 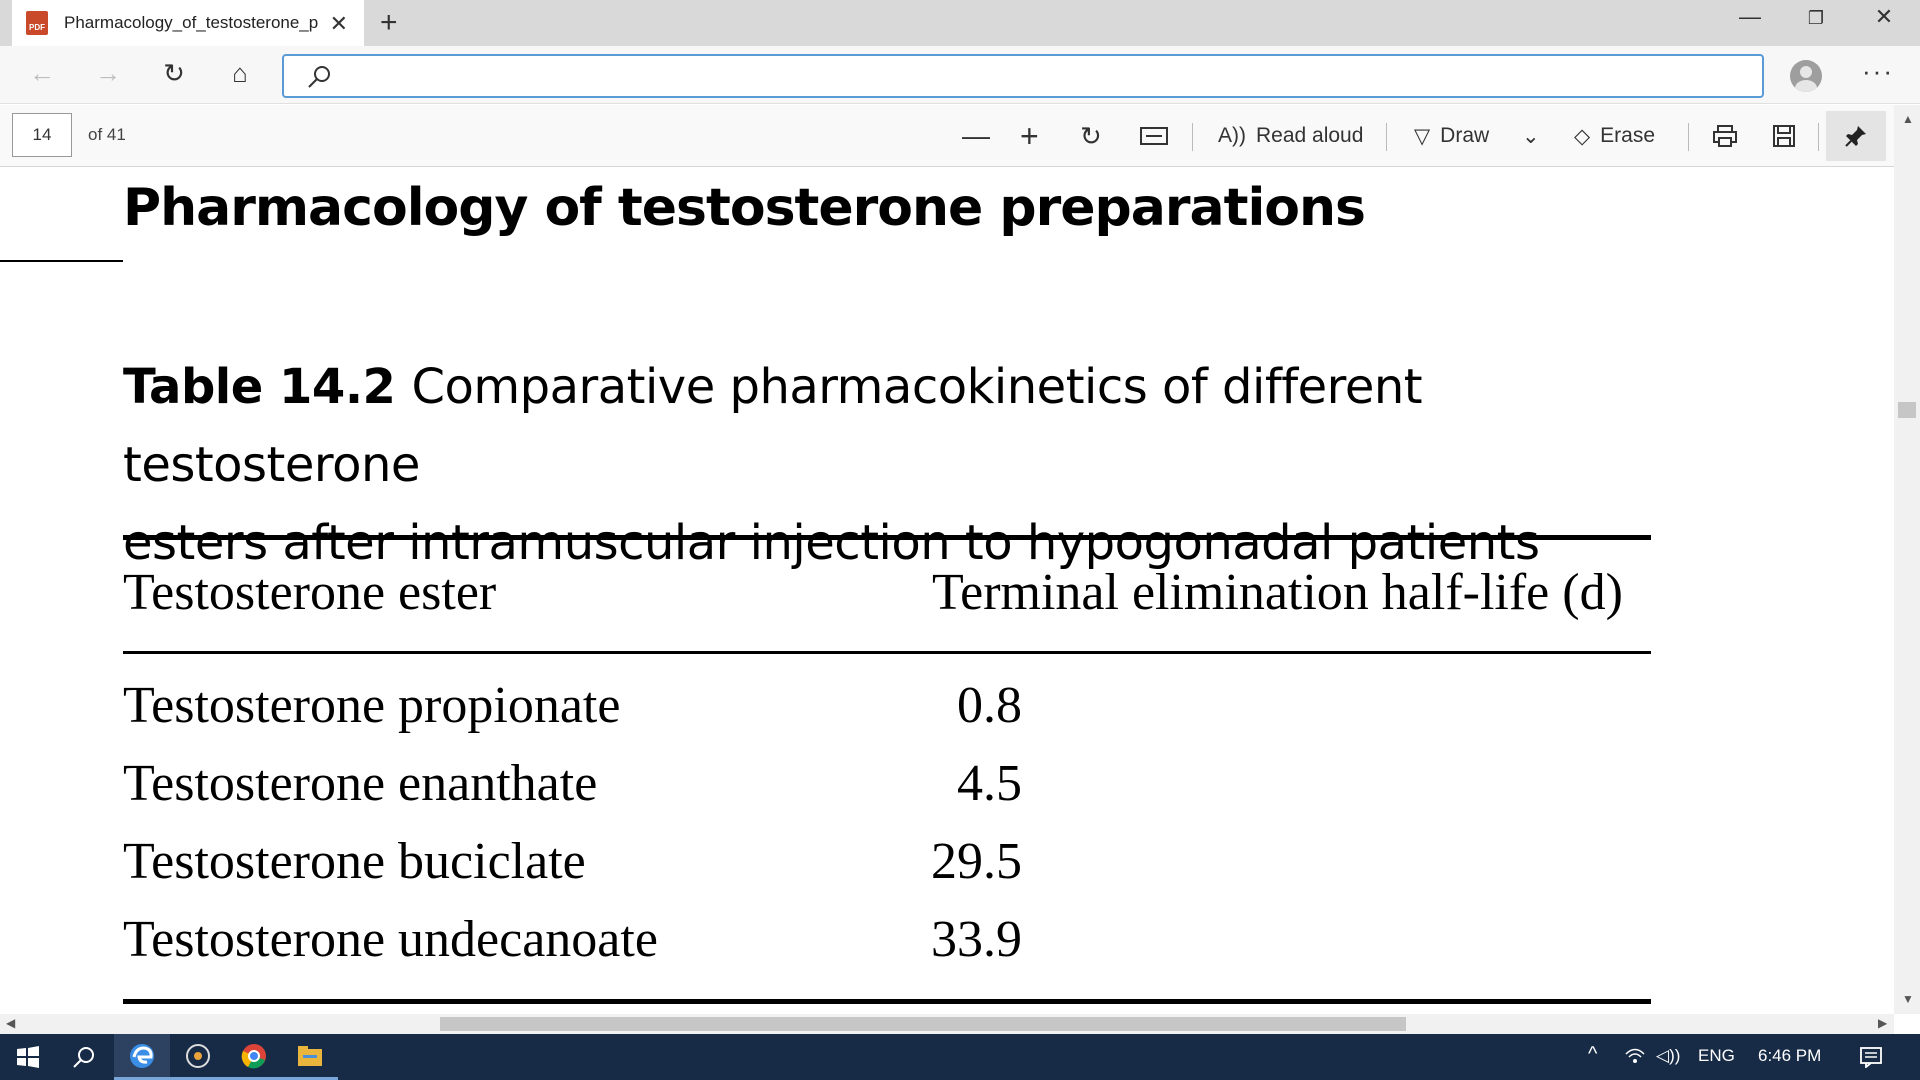 I want to click on media-player-icon, so click(x=198, y=1057).